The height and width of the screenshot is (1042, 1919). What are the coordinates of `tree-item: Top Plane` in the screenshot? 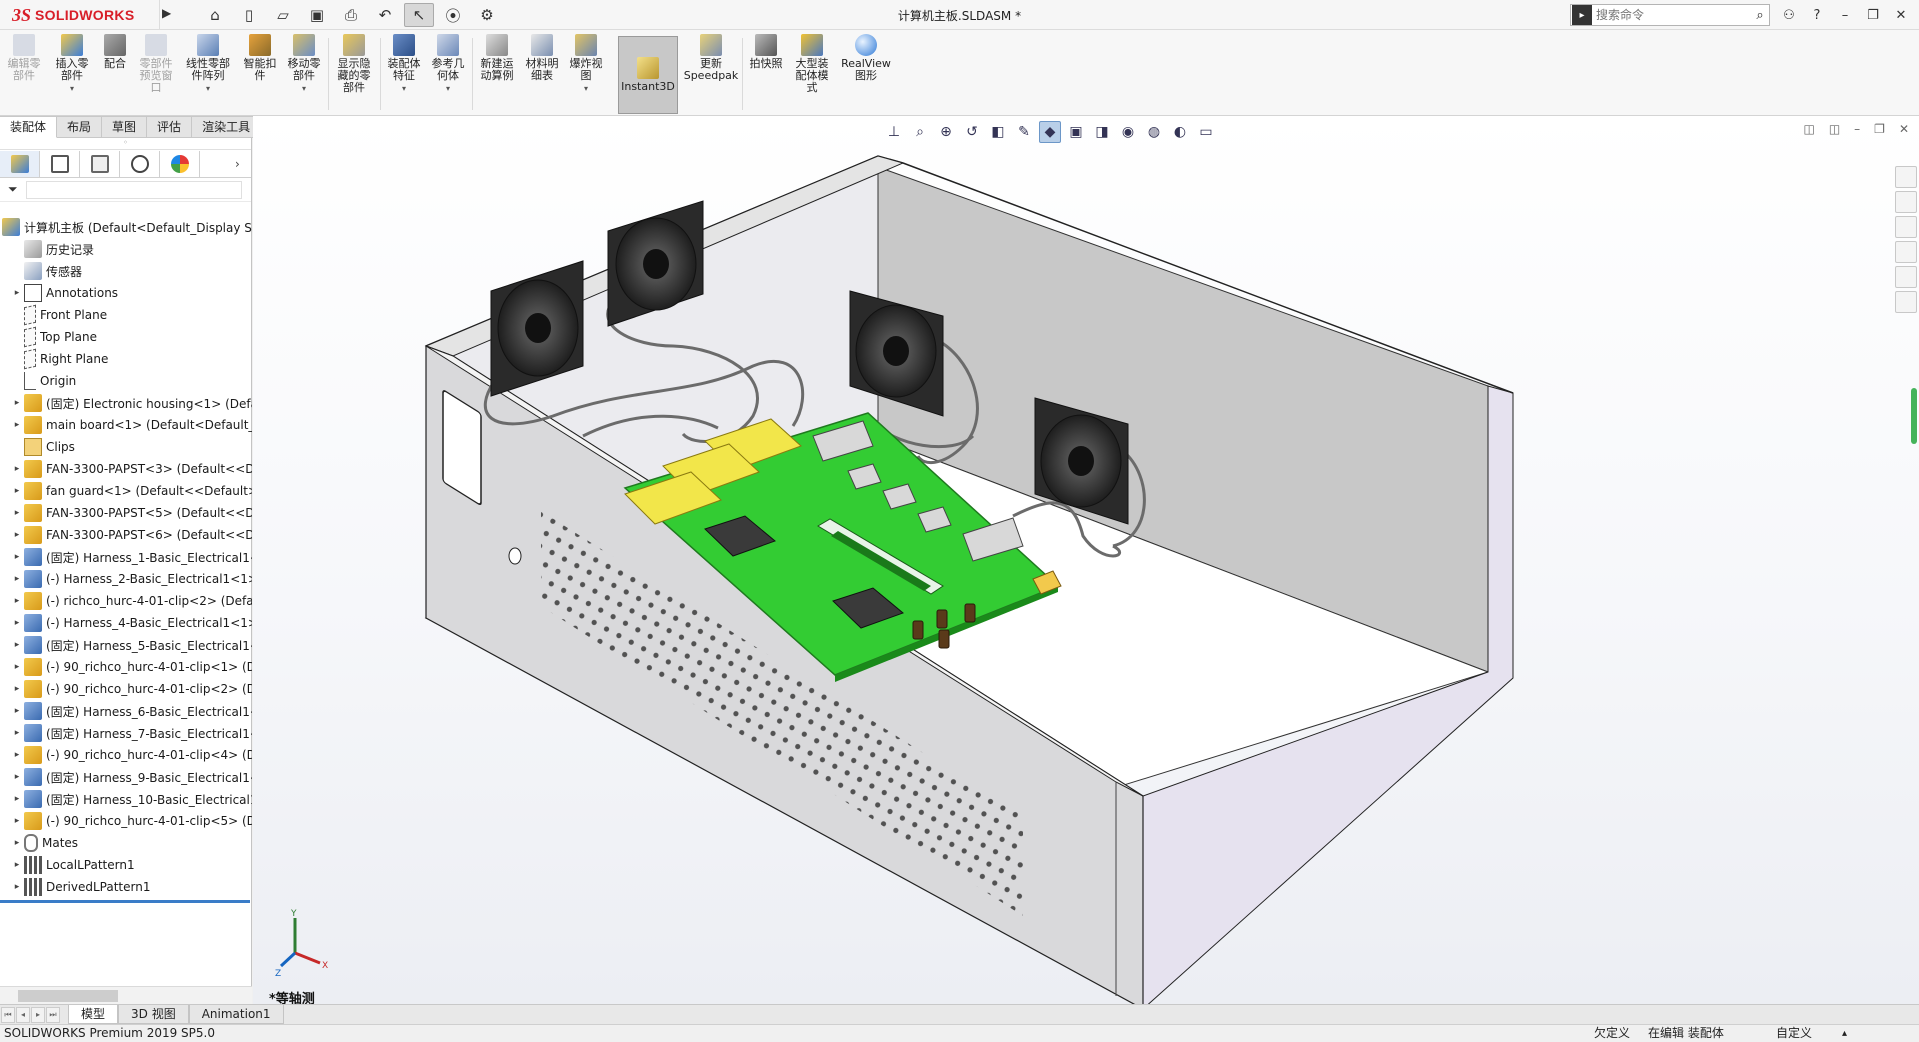 It's located at (126, 337).